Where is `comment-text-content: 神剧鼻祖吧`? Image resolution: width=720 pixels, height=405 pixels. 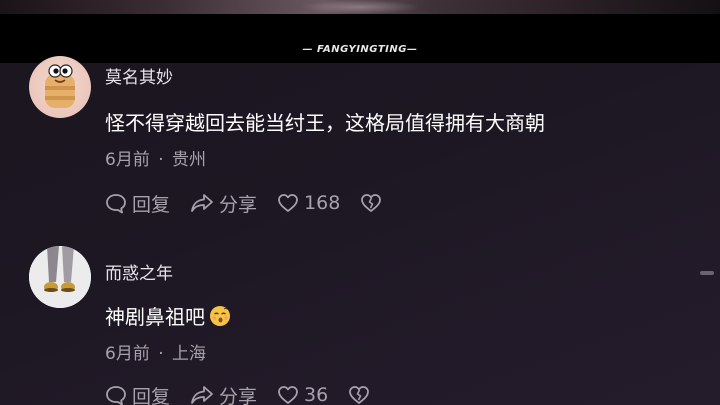
comment-text-content: 神剧鼻祖吧 is located at coordinates (155, 317).